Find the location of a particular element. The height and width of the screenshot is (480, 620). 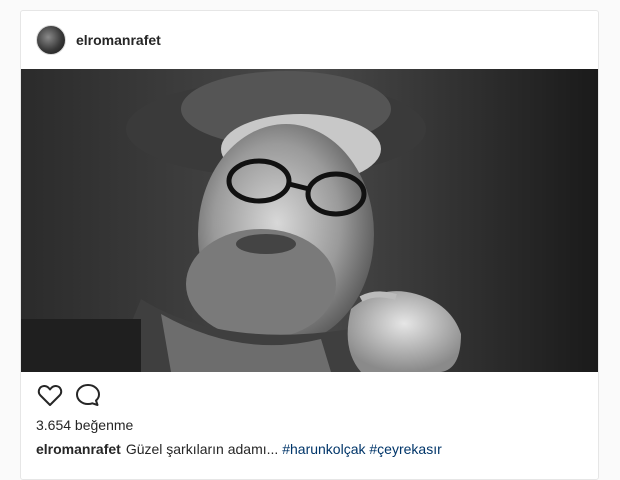

avatar is located at coordinates (51, 40).